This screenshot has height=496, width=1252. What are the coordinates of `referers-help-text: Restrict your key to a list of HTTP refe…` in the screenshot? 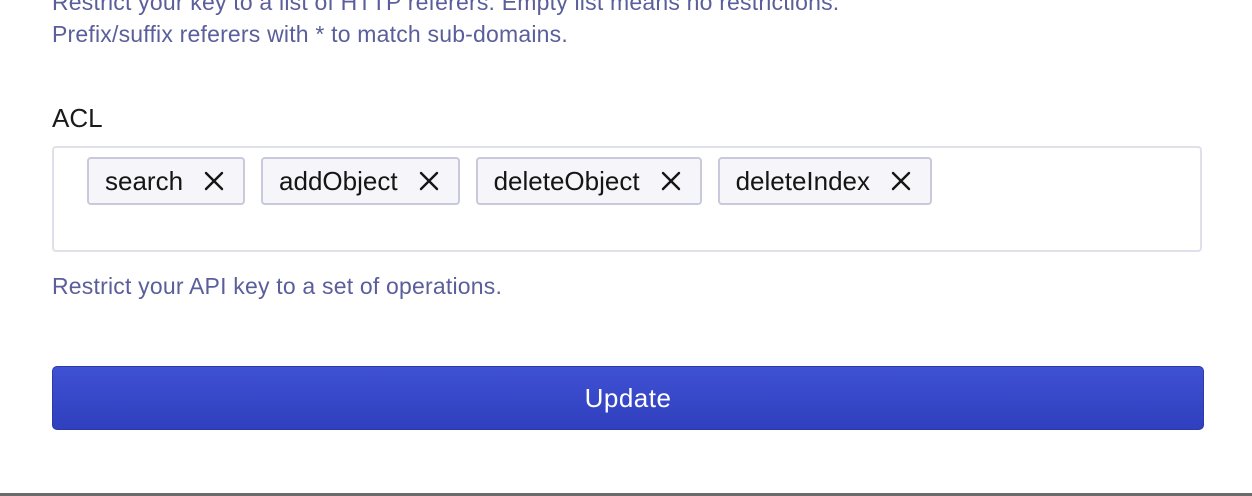 It's located at (446, 7).